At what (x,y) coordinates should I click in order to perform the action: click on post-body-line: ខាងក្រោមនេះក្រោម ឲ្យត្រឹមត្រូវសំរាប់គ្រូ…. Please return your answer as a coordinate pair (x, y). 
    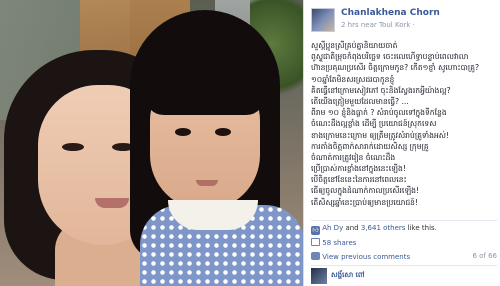
    Looking at the image, I should click on (380, 135).